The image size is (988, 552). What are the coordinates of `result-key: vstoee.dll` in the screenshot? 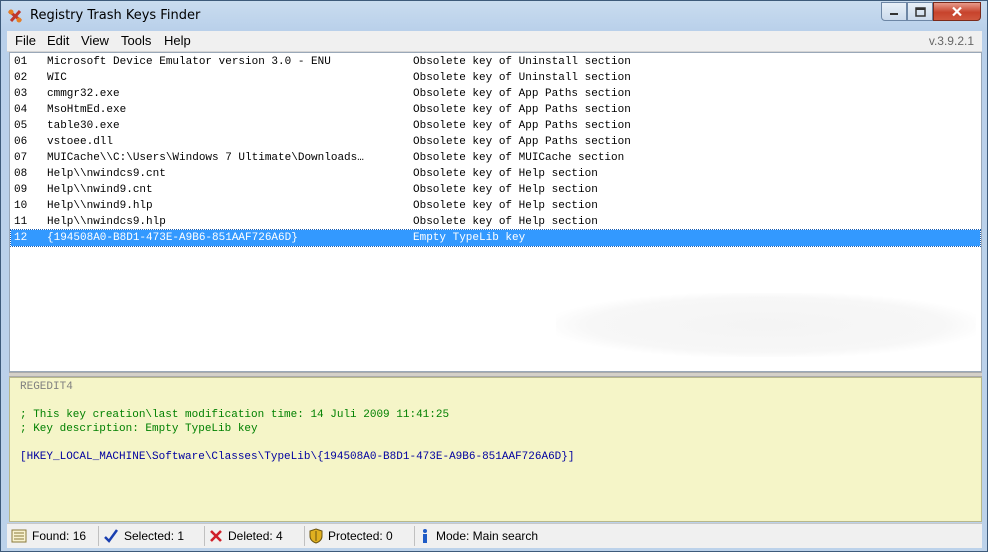 It's located at (80, 142).